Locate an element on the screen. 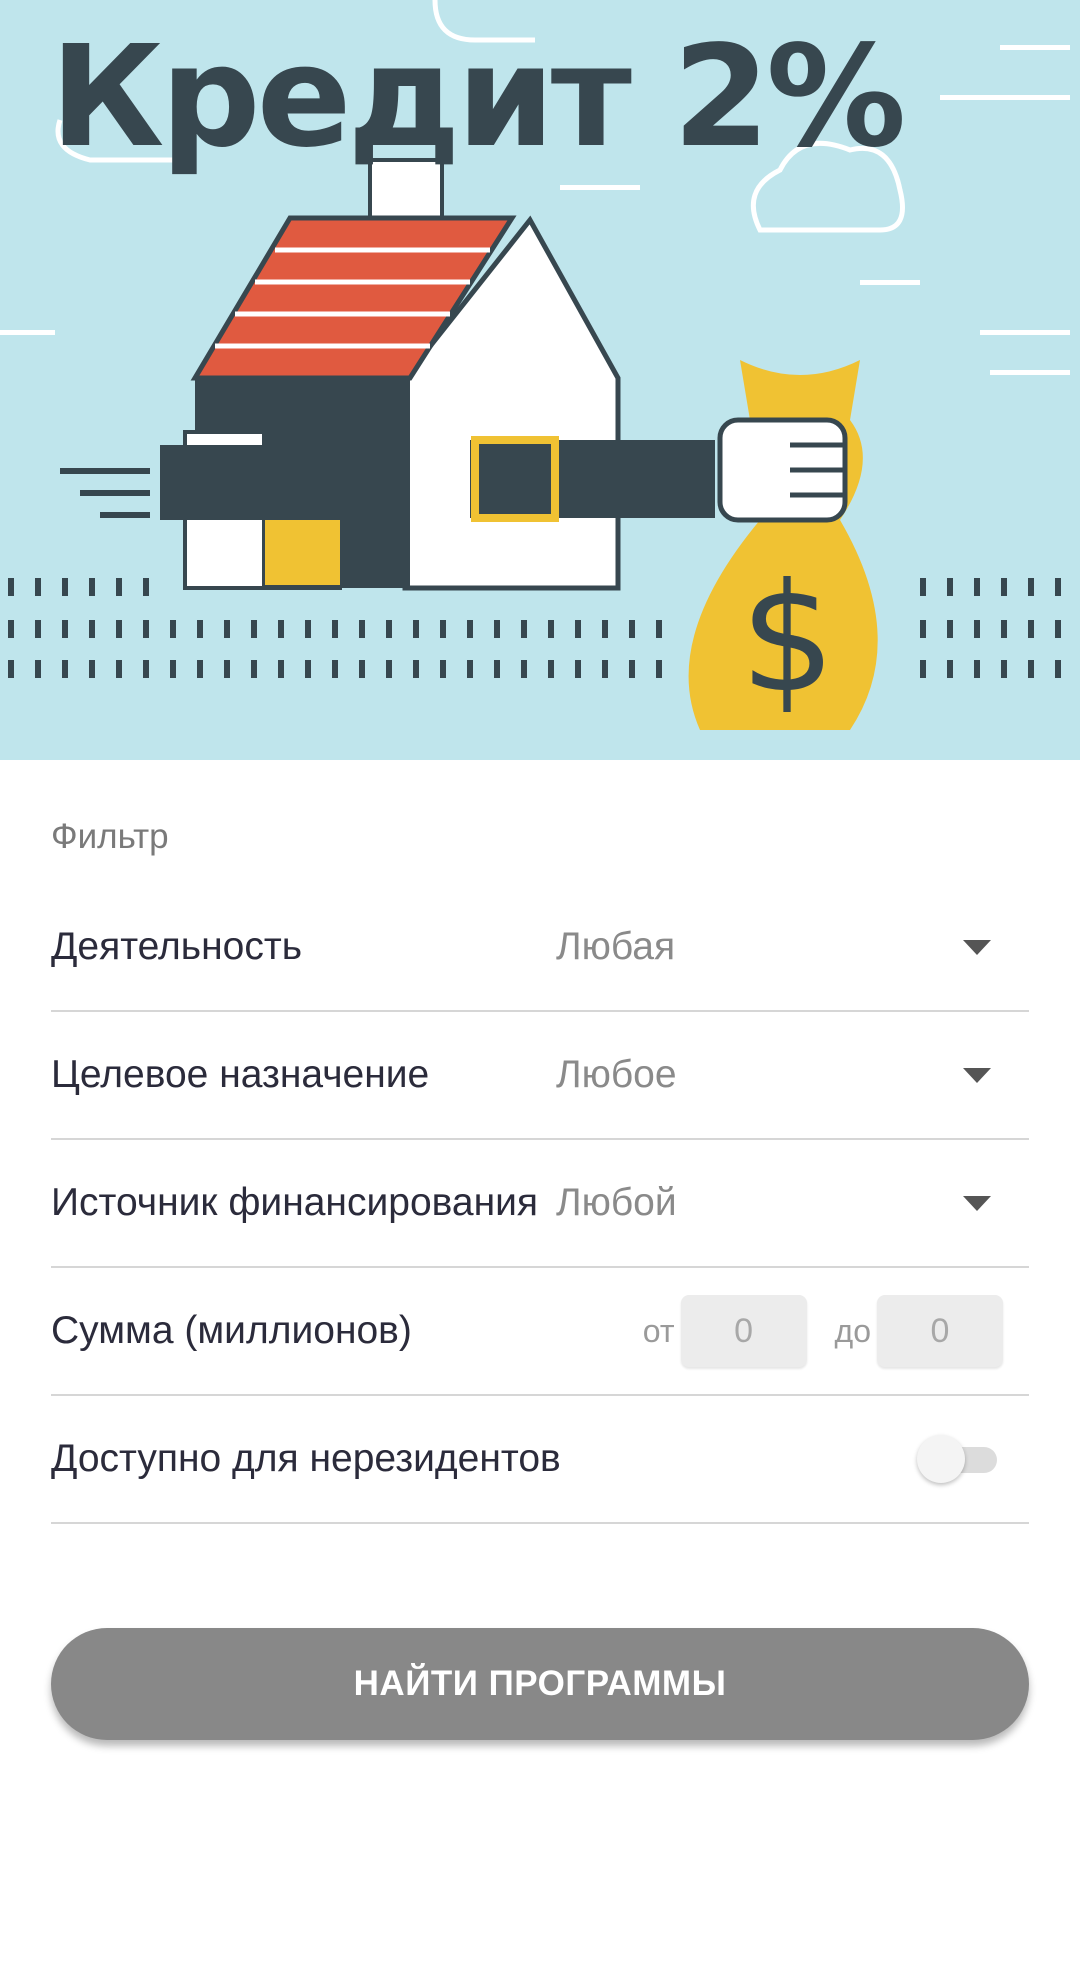  nonresidents-label: Доступно для нерезидентов is located at coordinates (306, 1458).